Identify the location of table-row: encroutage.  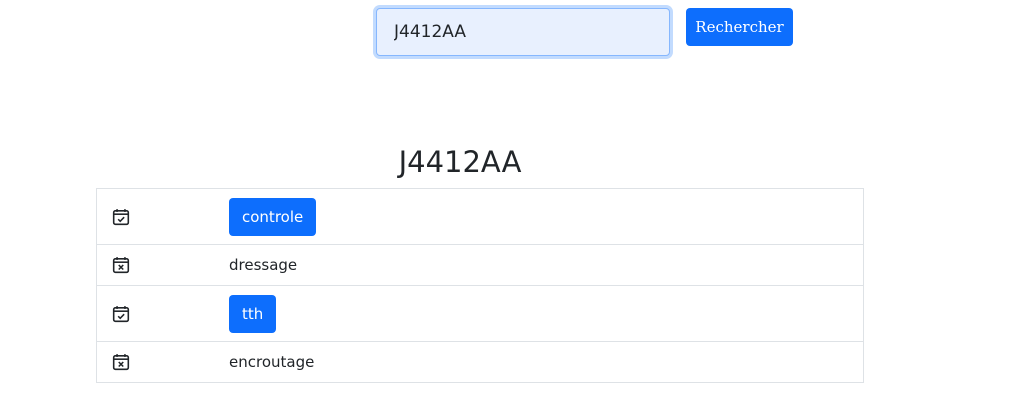
(480, 362).